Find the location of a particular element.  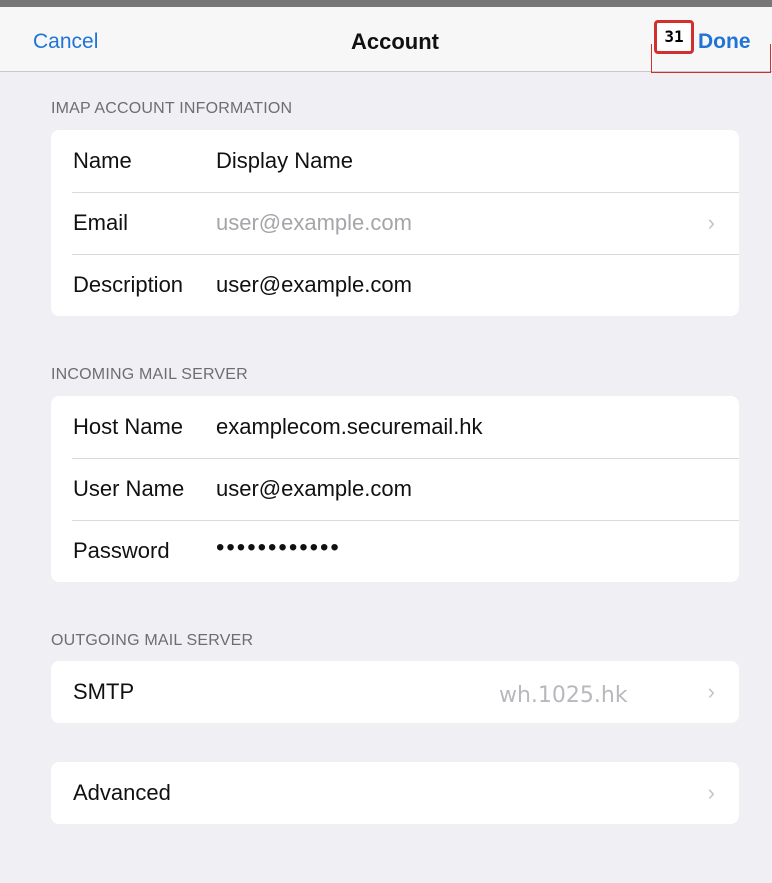

password-field: •••••••••••• is located at coordinates (278, 548).